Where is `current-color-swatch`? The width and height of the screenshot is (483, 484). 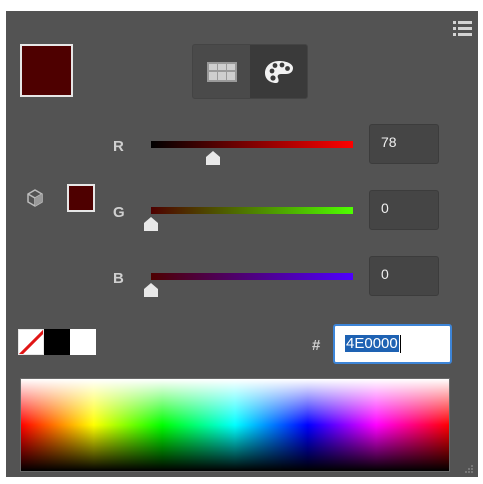 current-color-swatch is located at coordinates (46, 70).